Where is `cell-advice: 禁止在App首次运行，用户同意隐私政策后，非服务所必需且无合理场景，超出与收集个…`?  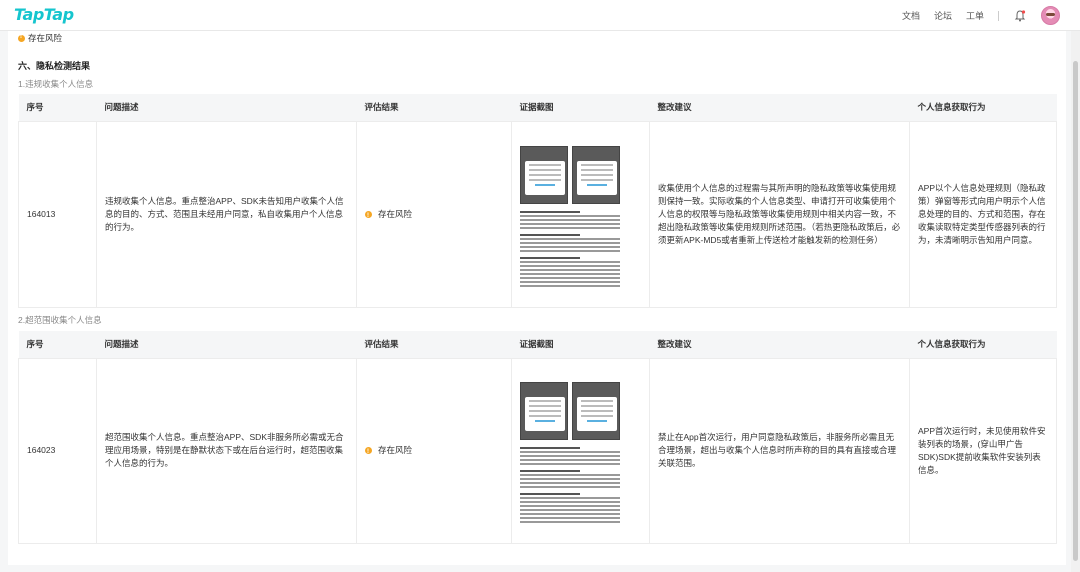 cell-advice: 禁止在App首次运行，用户同意隐私政策后，非服务所必需且无合理场景，超出与收集个… is located at coordinates (779, 450).